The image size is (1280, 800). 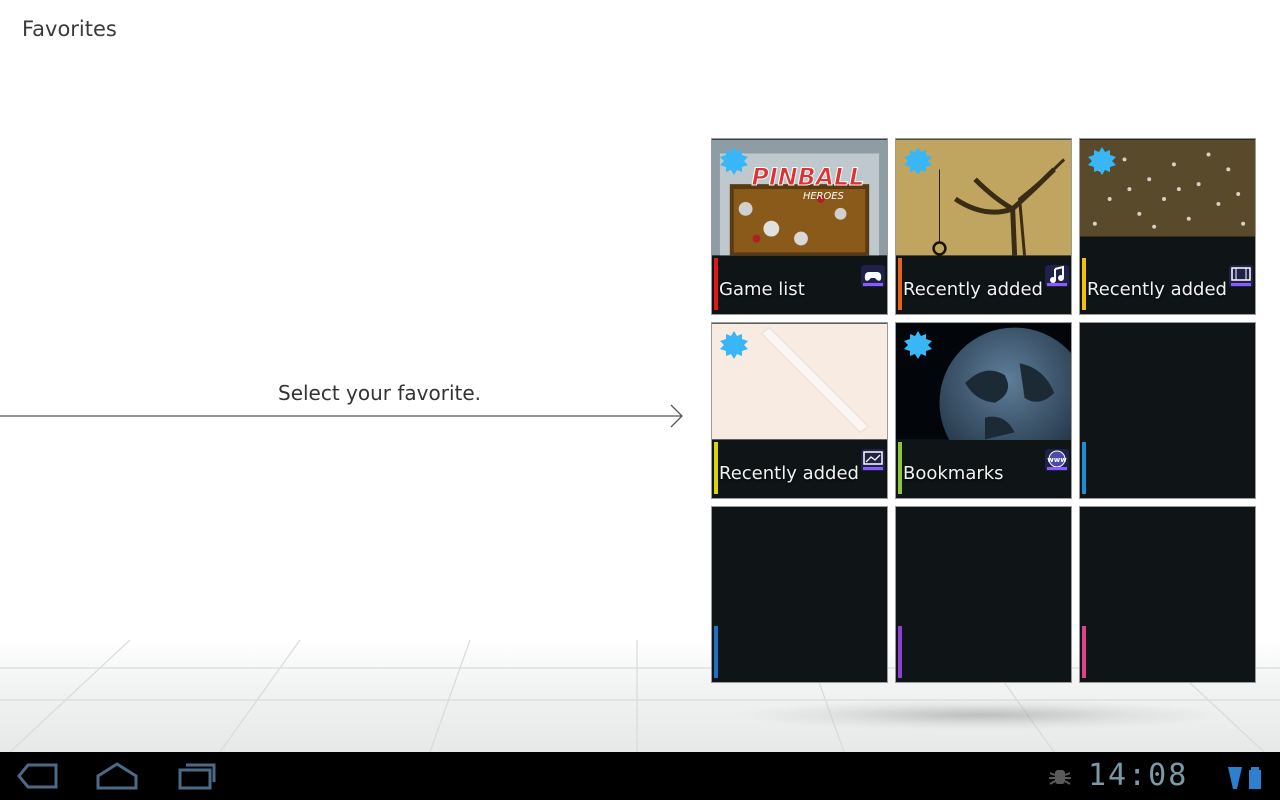 I want to click on favorite-tile-bookmarks: Bookmarks www, so click(x=983, y=410).